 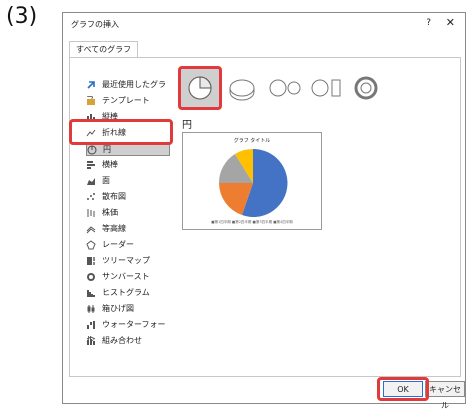 I want to click on subtype-bar-of-pie, so click(x=326, y=88).